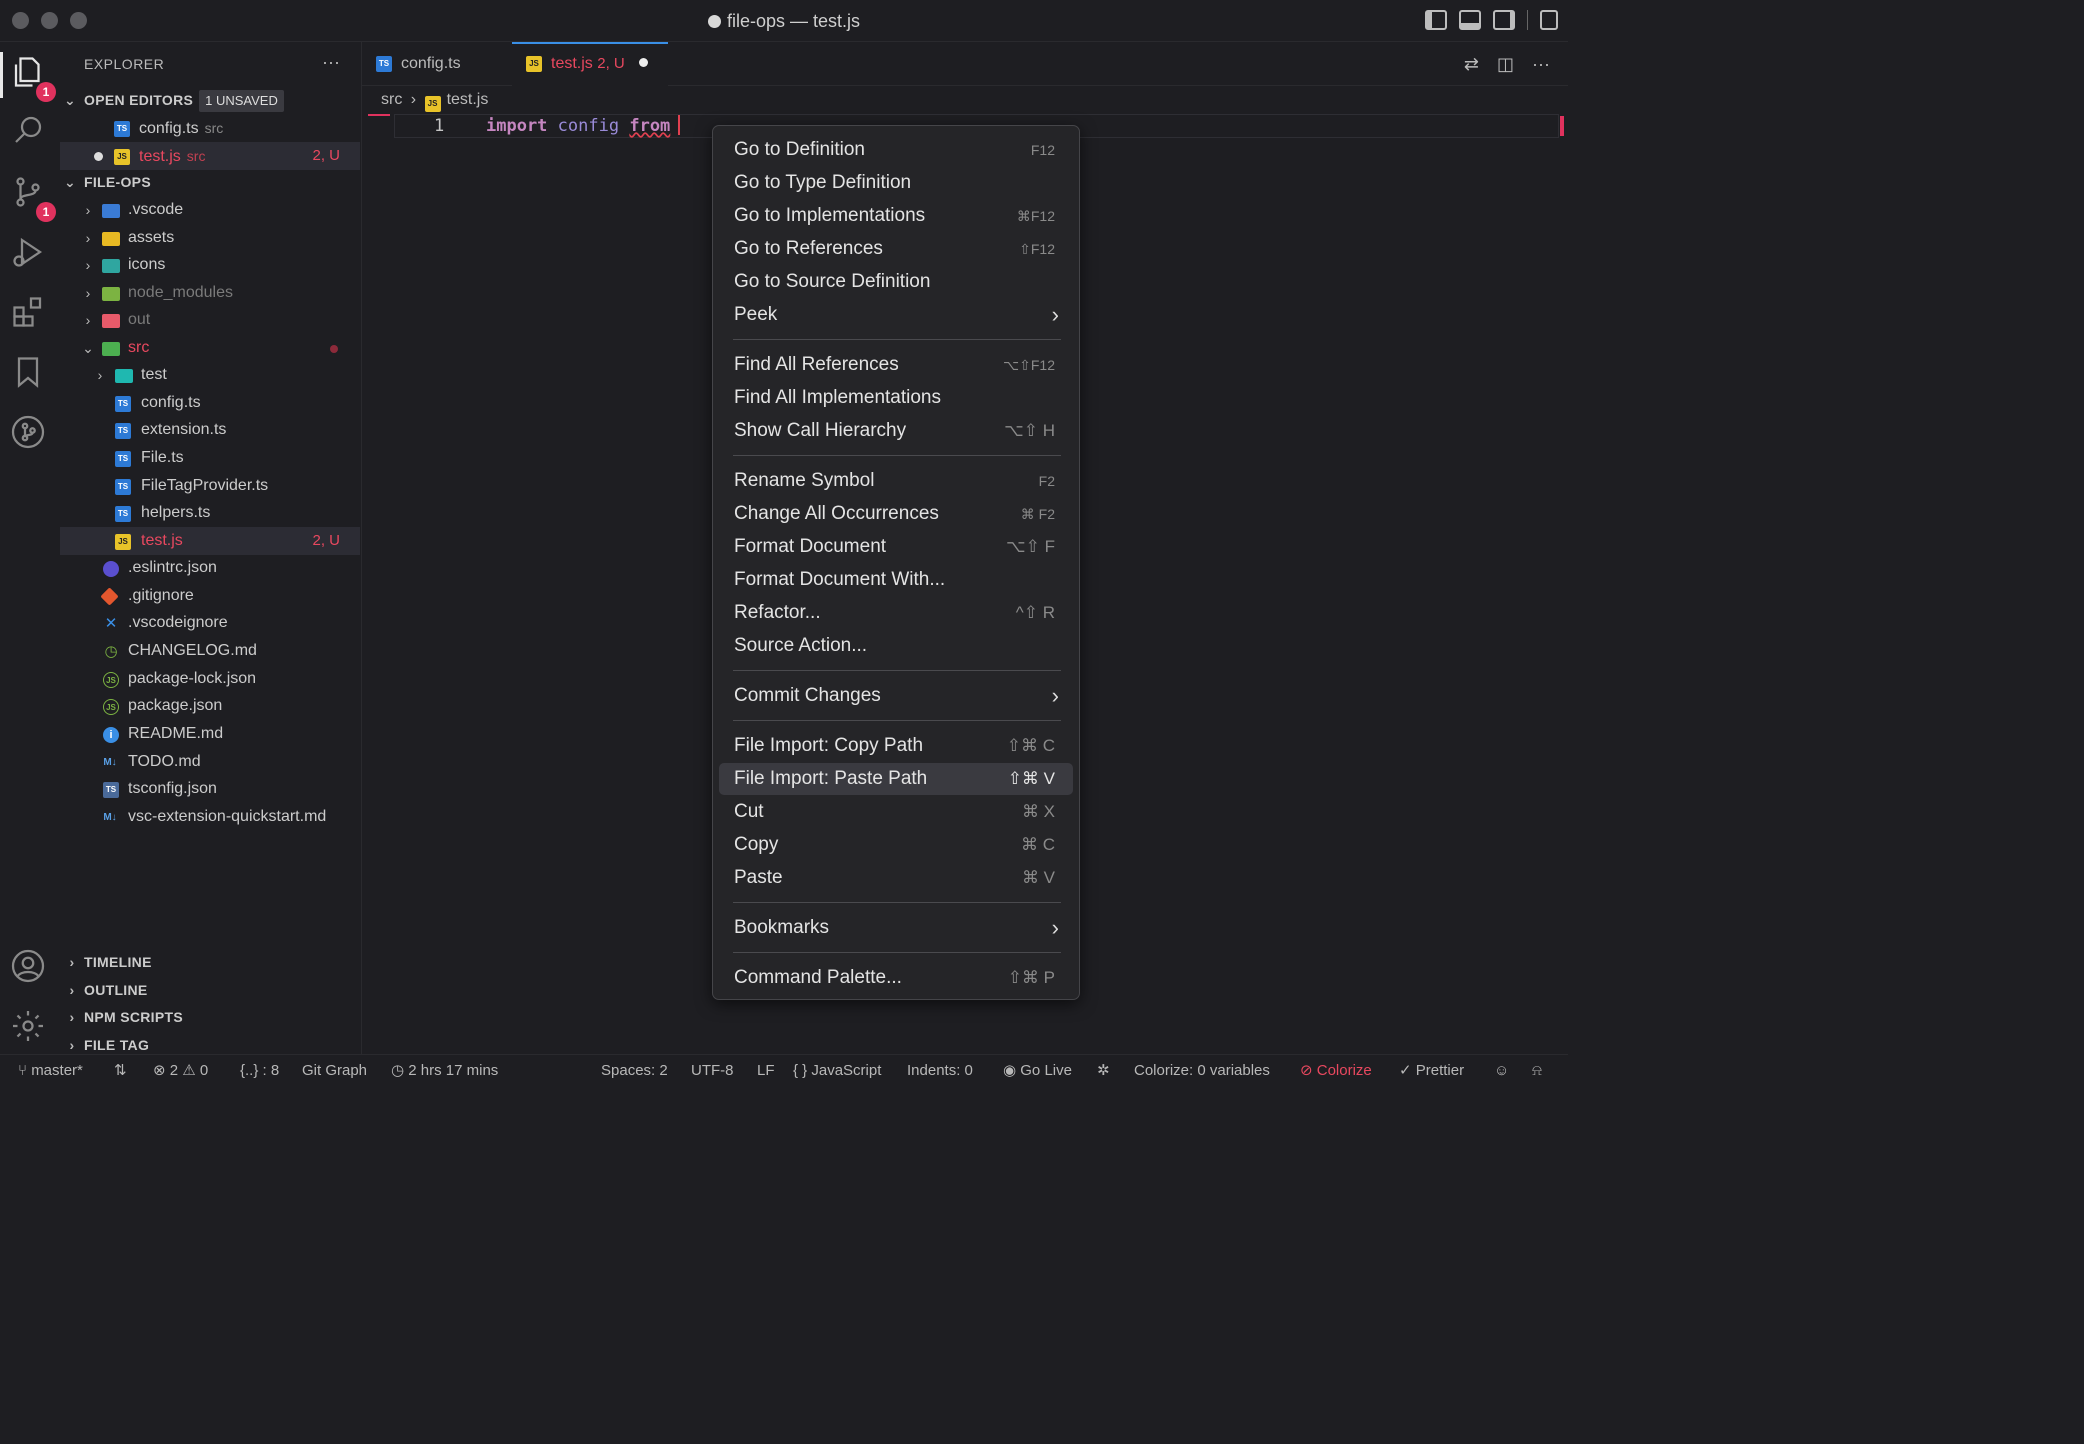 This screenshot has height=1444, width=2084. Describe the element at coordinates (896, 431) in the screenshot. I see `menu-item-show-call-hierarchy: Show Call Hierarchy ⌥⇧ H` at that location.